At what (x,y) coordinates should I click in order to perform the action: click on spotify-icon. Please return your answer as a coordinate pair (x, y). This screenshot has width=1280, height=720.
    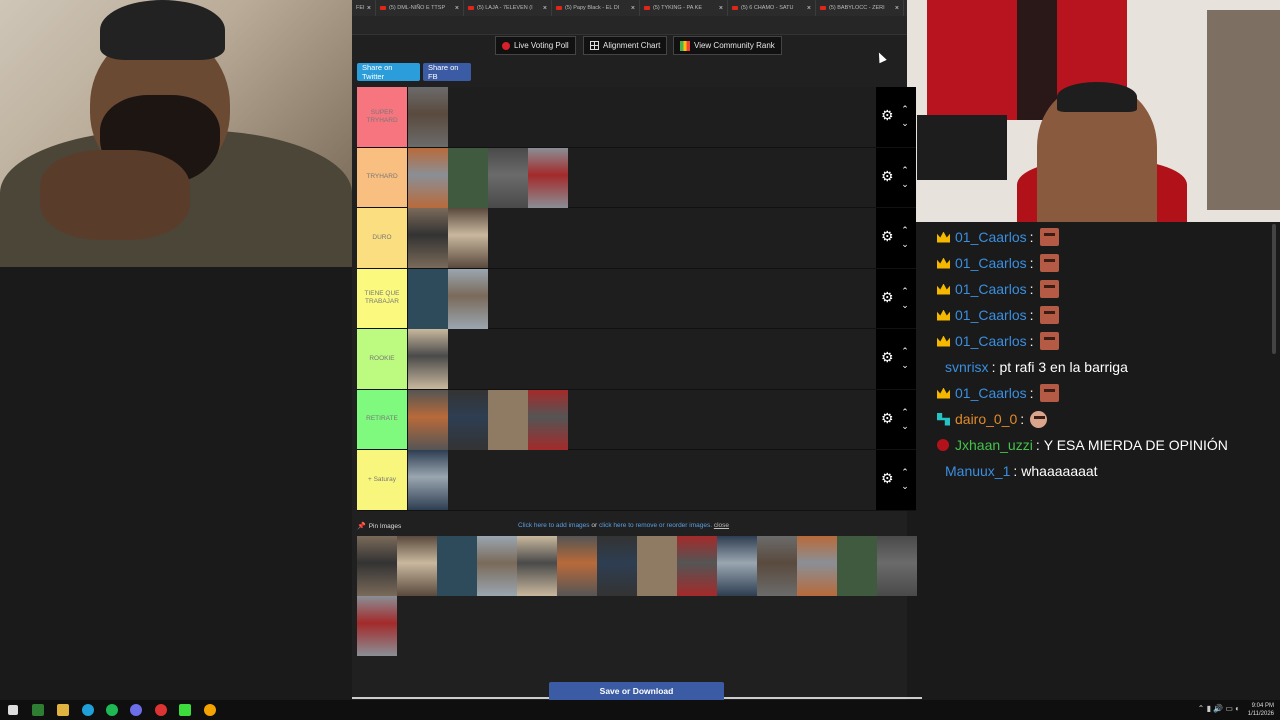
    Looking at the image, I should click on (112, 710).